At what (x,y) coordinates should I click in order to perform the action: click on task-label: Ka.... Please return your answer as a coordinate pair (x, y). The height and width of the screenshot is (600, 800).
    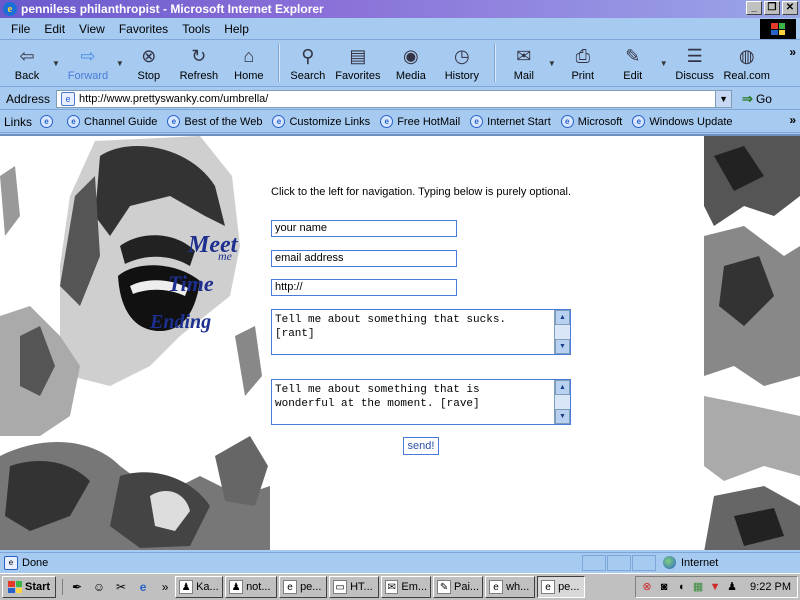
    Looking at the image, I should click on (207, 587).